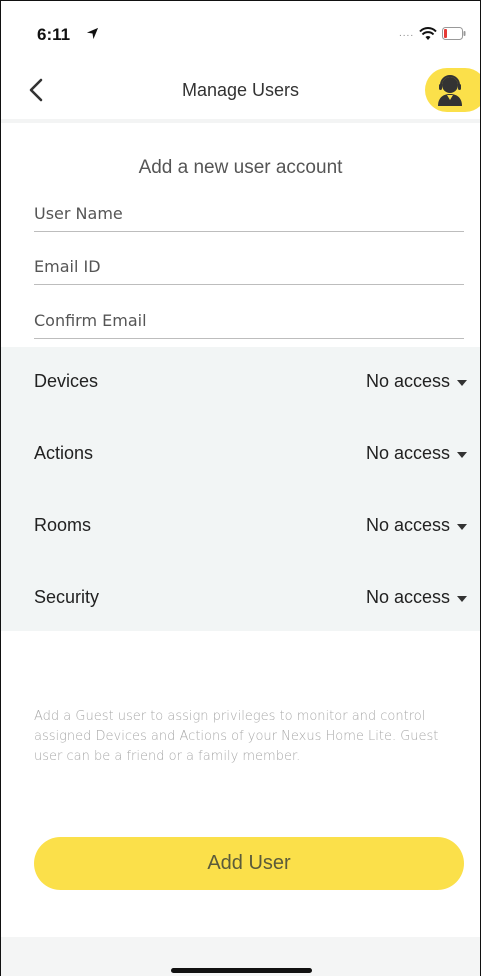  I want to click on email-field, so click(249, 269).